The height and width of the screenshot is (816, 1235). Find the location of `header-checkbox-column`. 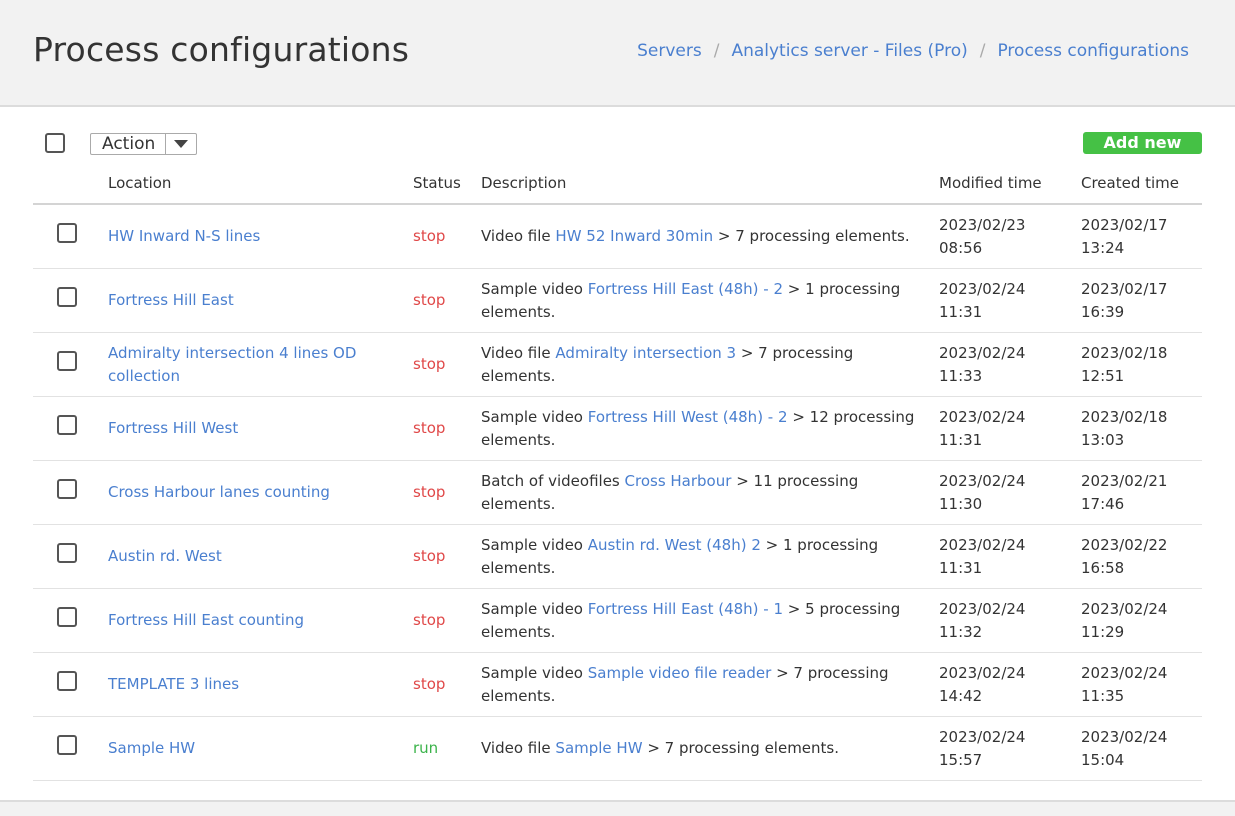

header-checkbox-column is located at coordinates (70, 184).